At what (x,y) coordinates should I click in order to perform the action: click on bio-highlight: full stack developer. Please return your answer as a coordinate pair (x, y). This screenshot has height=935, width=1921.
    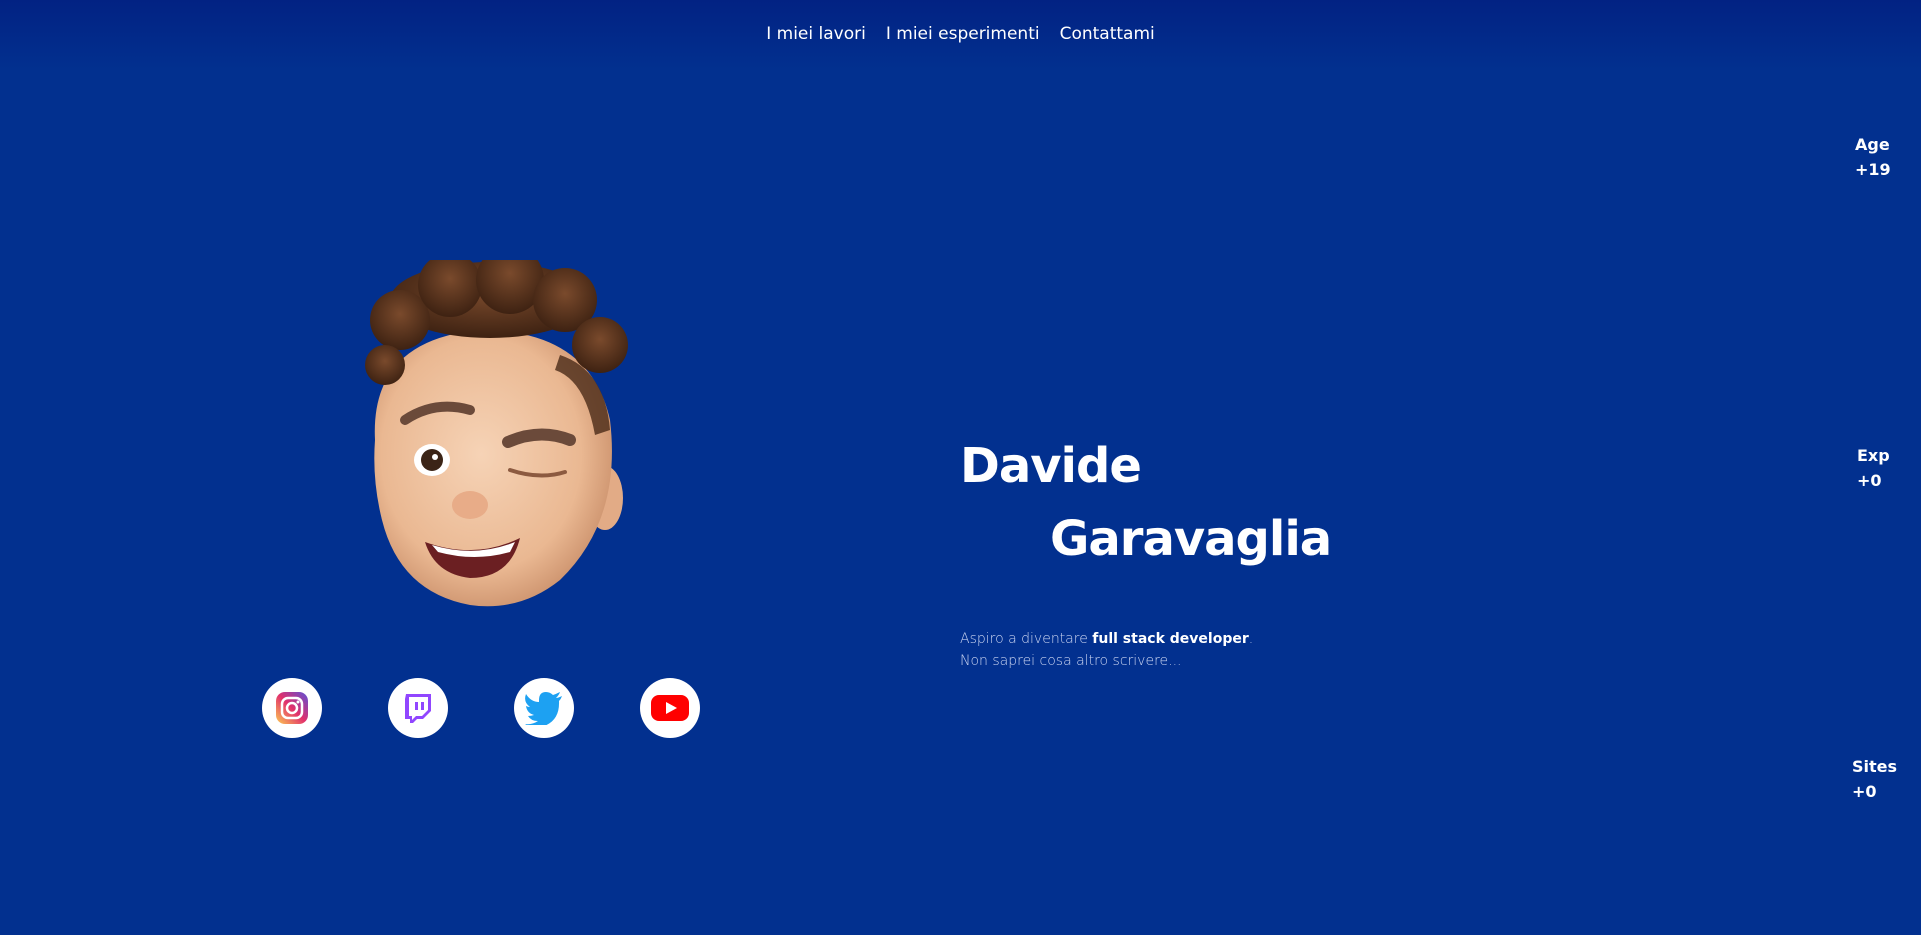
    Looking at the image, I should click on (1170, 639).